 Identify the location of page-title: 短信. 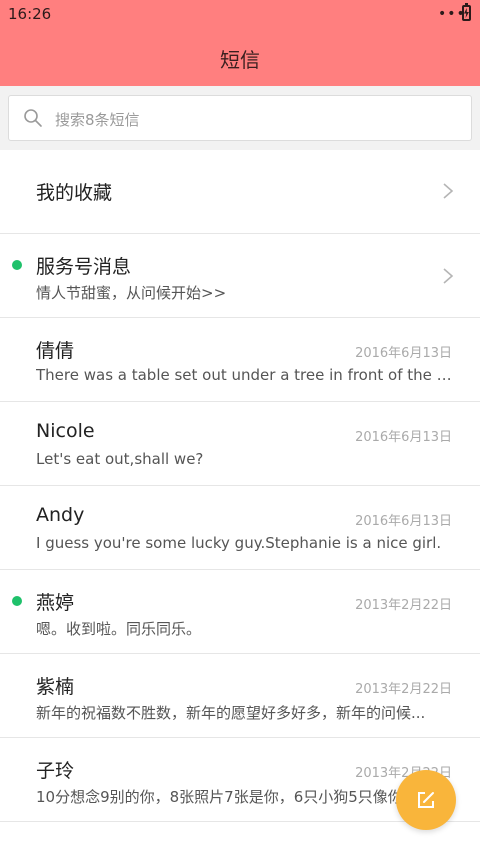
(240, 60).